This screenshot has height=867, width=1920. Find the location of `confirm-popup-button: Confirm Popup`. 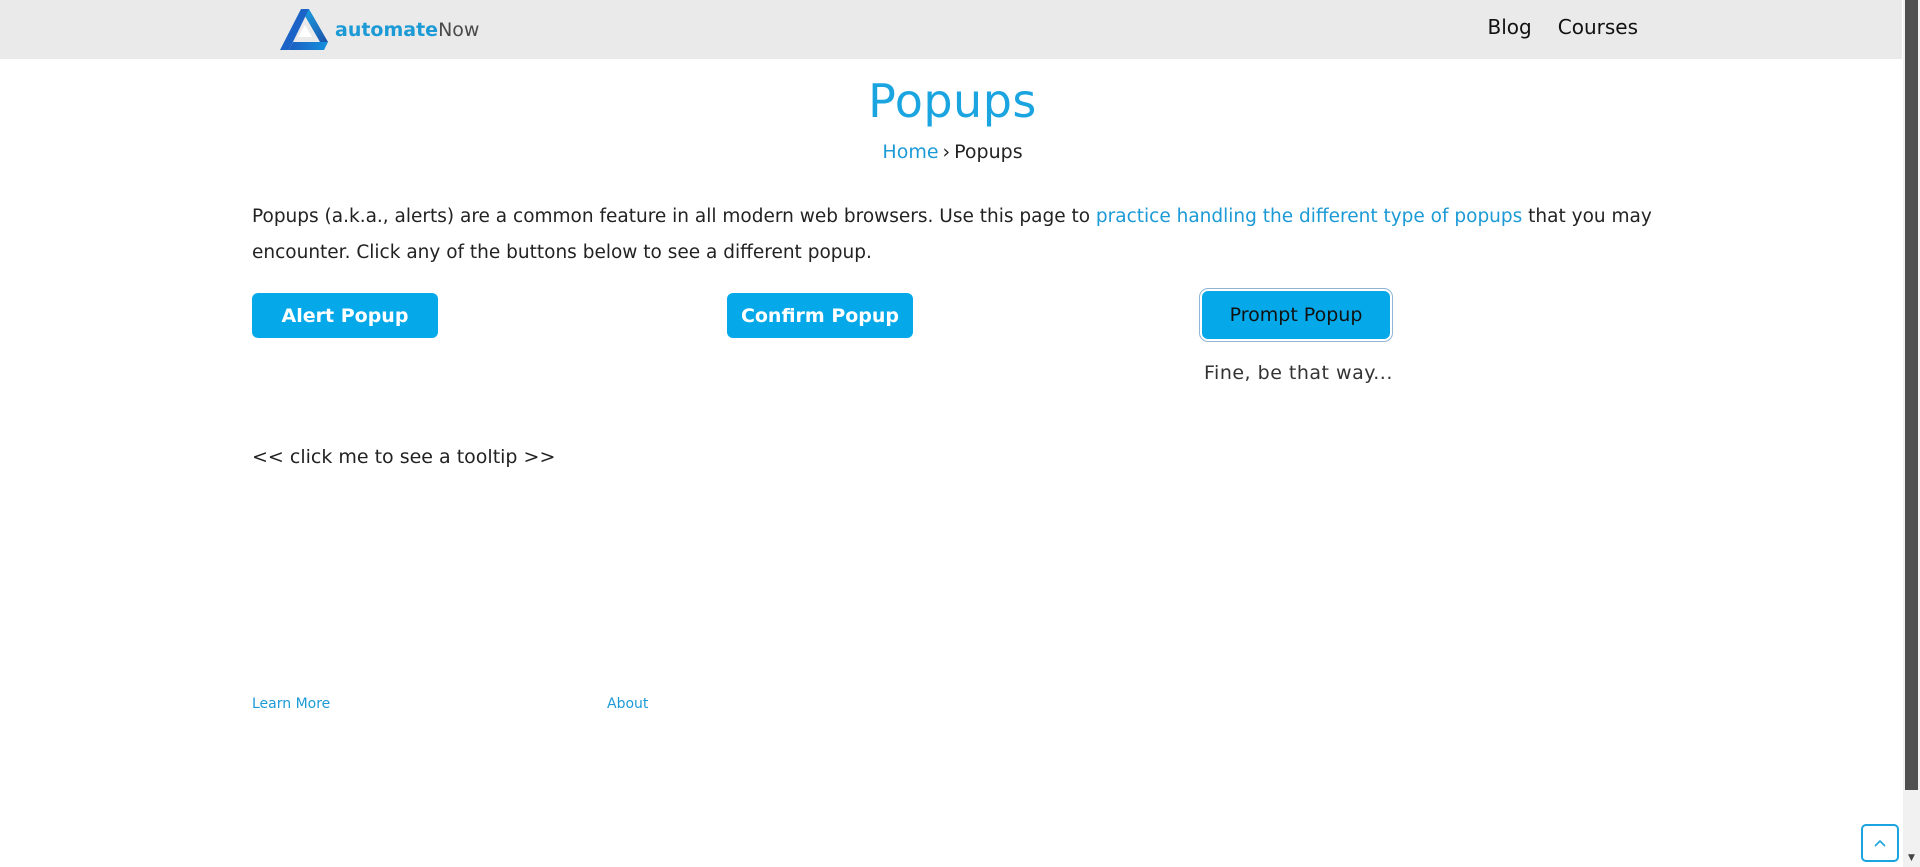

confirm-popup-button: Confirm Popup is located at coordinates (820, 315).